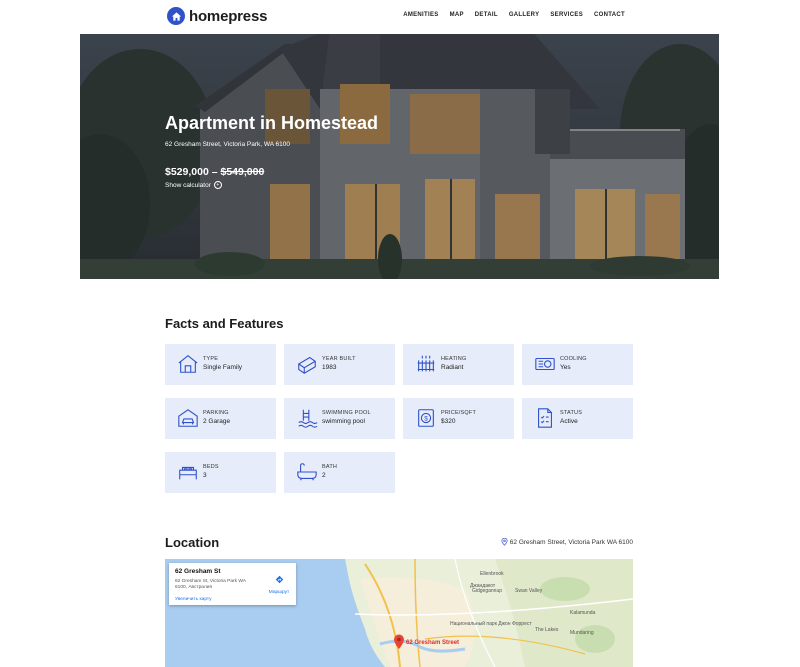  What do you see at coordinates (524, 15) in the screenshot?
I see `nav-item-gallery: GALLERY` at bounding box center [524, 15].